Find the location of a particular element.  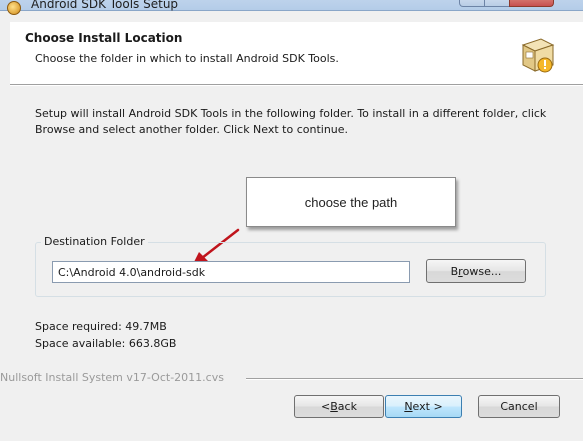

installer-app-icon is located at coordinates (14, 8).